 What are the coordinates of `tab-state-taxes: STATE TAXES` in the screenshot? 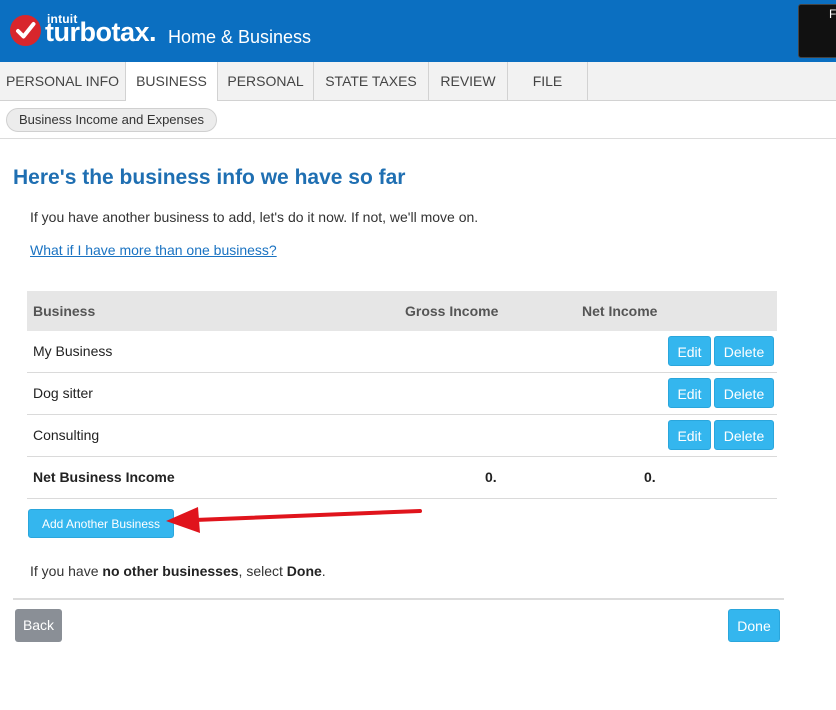 It's located at (371, 81).